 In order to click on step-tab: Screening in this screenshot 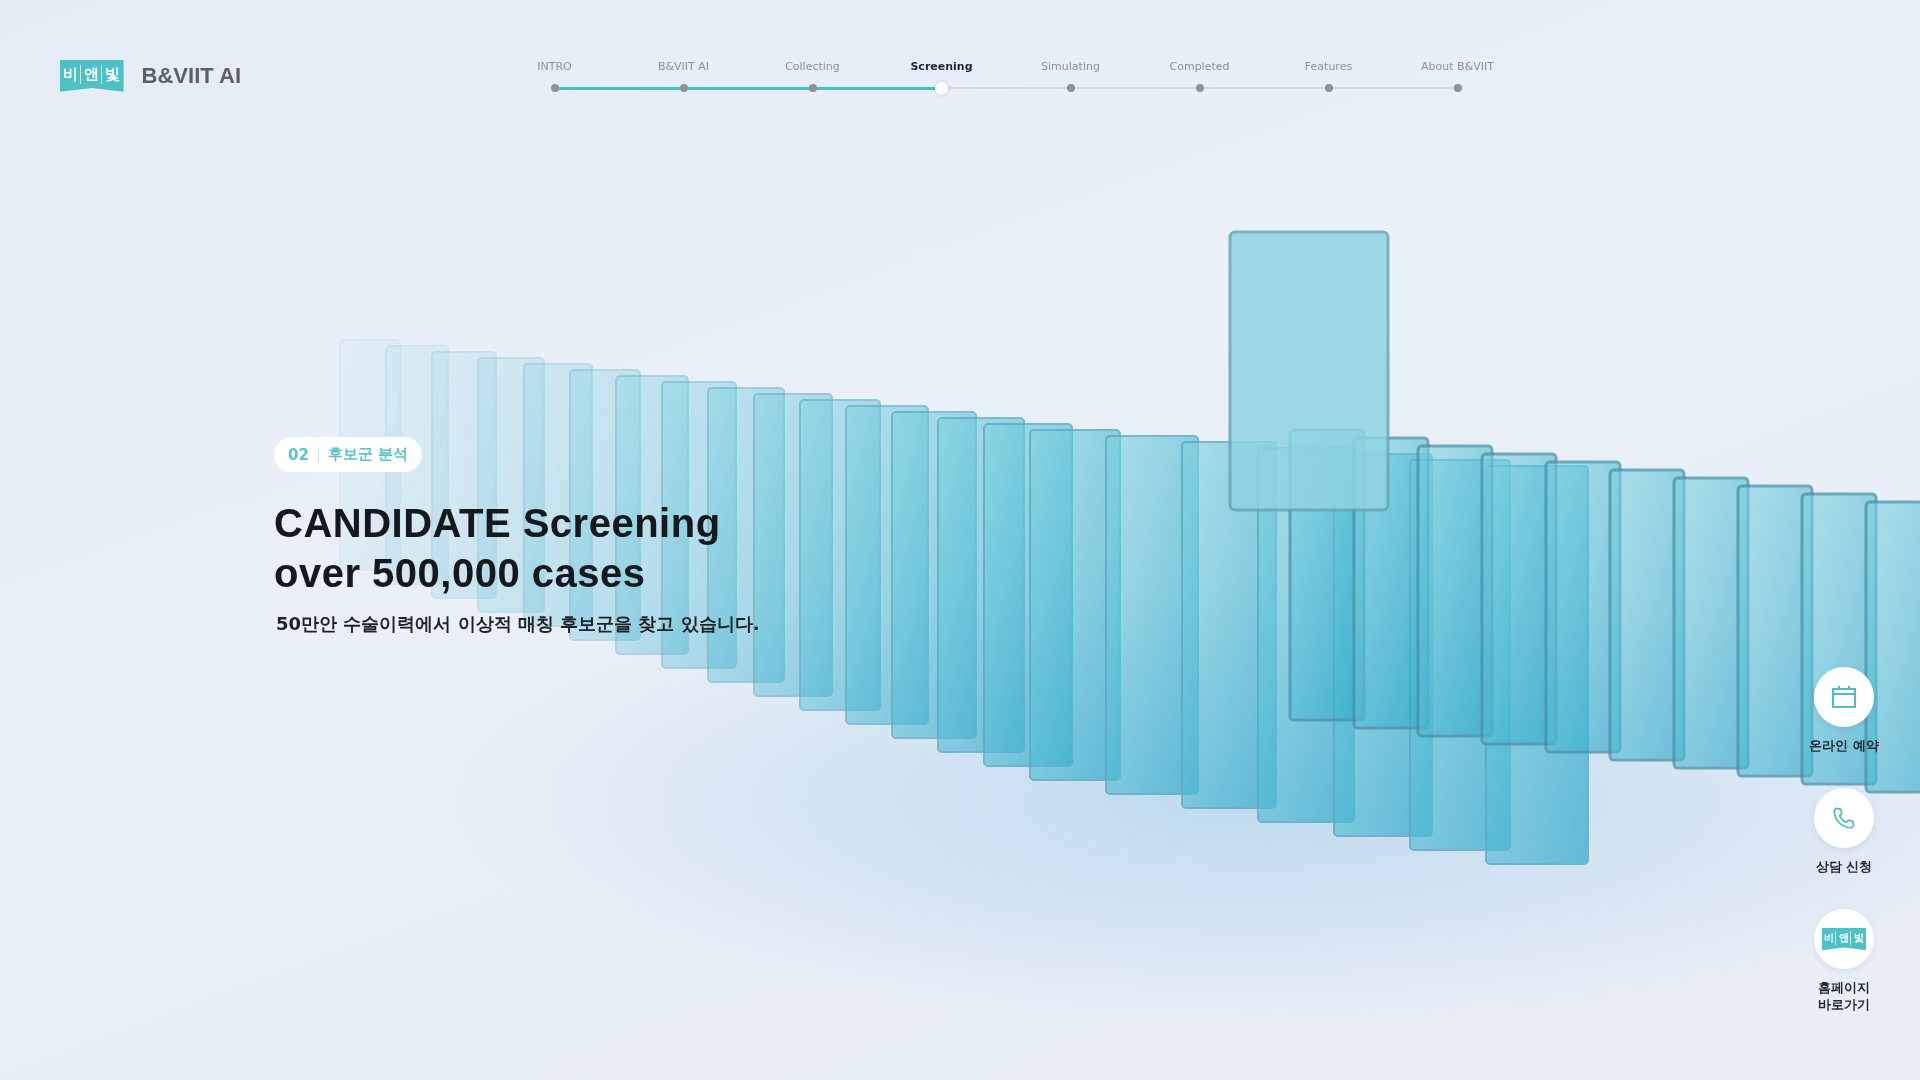, I will do `click(941, 77)`.